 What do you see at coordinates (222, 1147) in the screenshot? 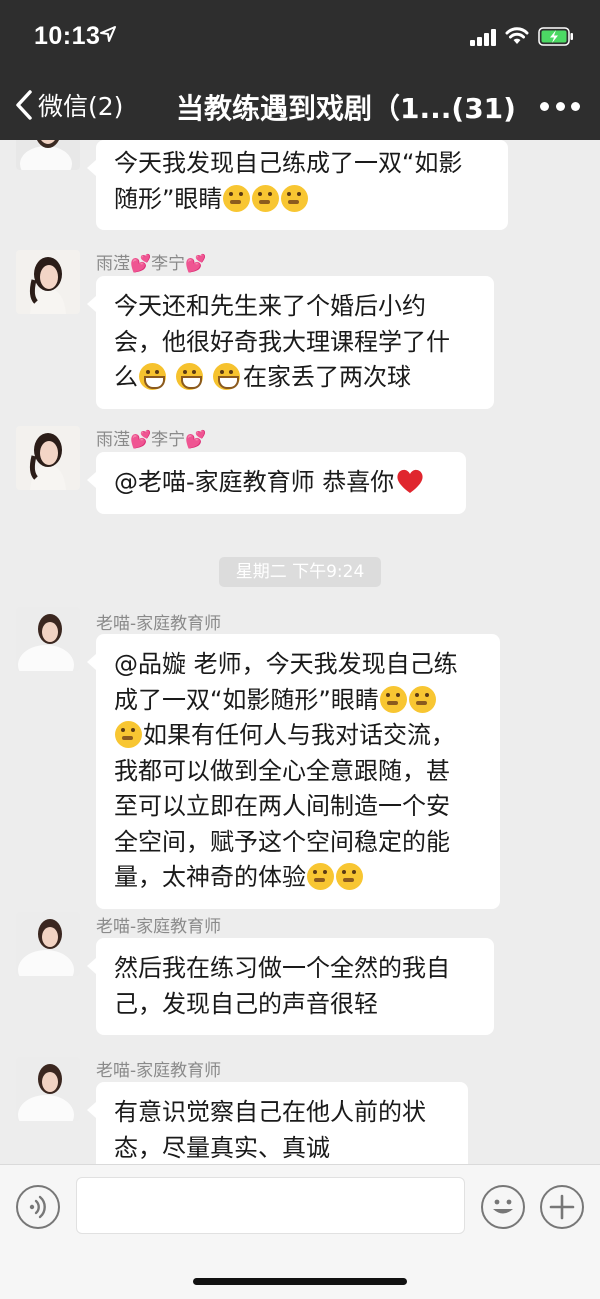
I see `message-text: 态，尽量真实、真诚` at bounding box center [222, 1147].